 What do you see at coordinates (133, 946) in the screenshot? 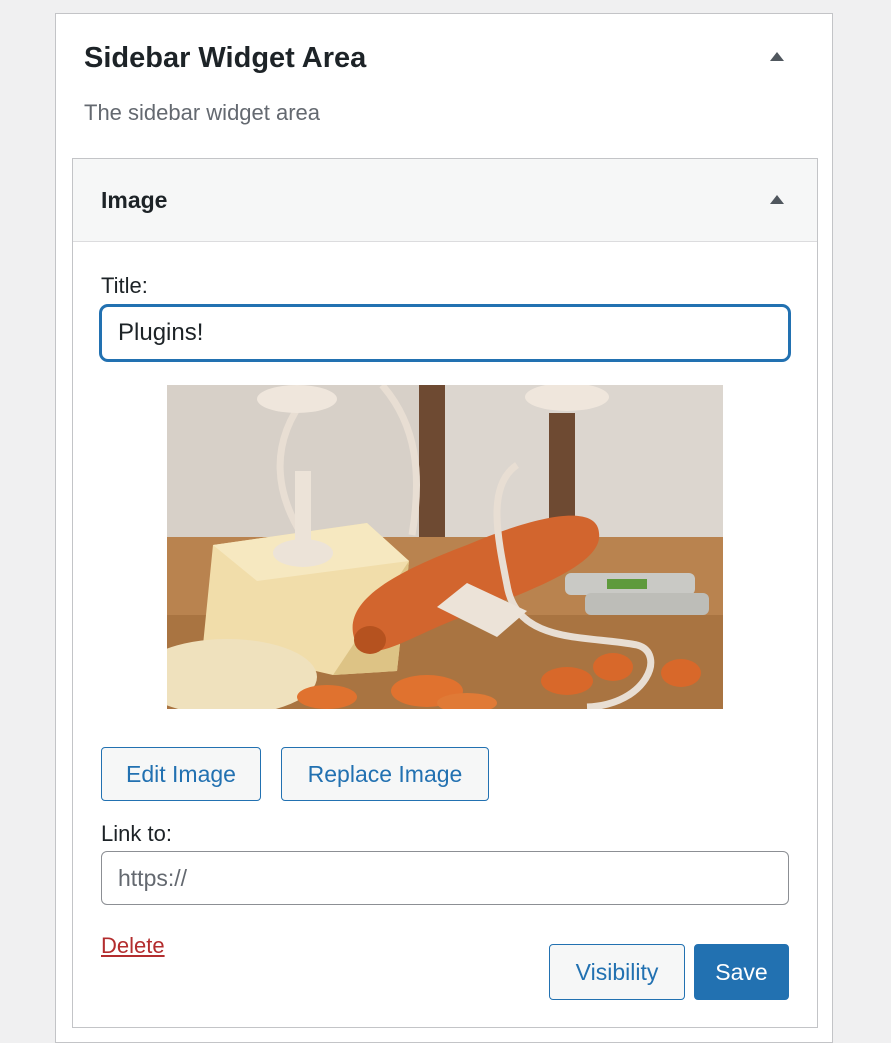
I see `delete-link: Delete` at bounding box center [133, 946].